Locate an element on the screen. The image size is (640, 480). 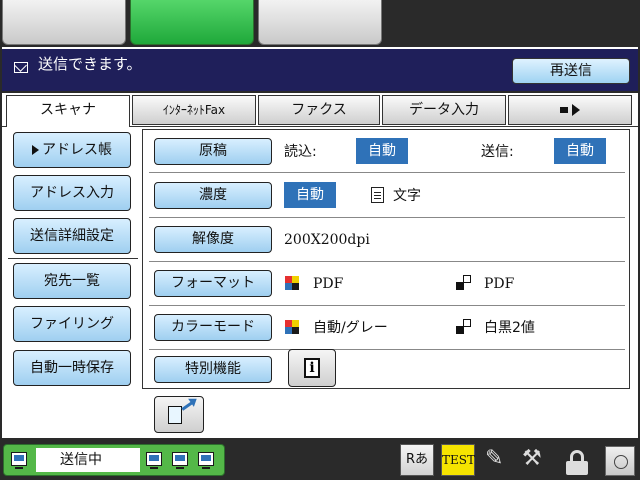
color-mode-button: カラーモード is located at coordinates (213, 327).